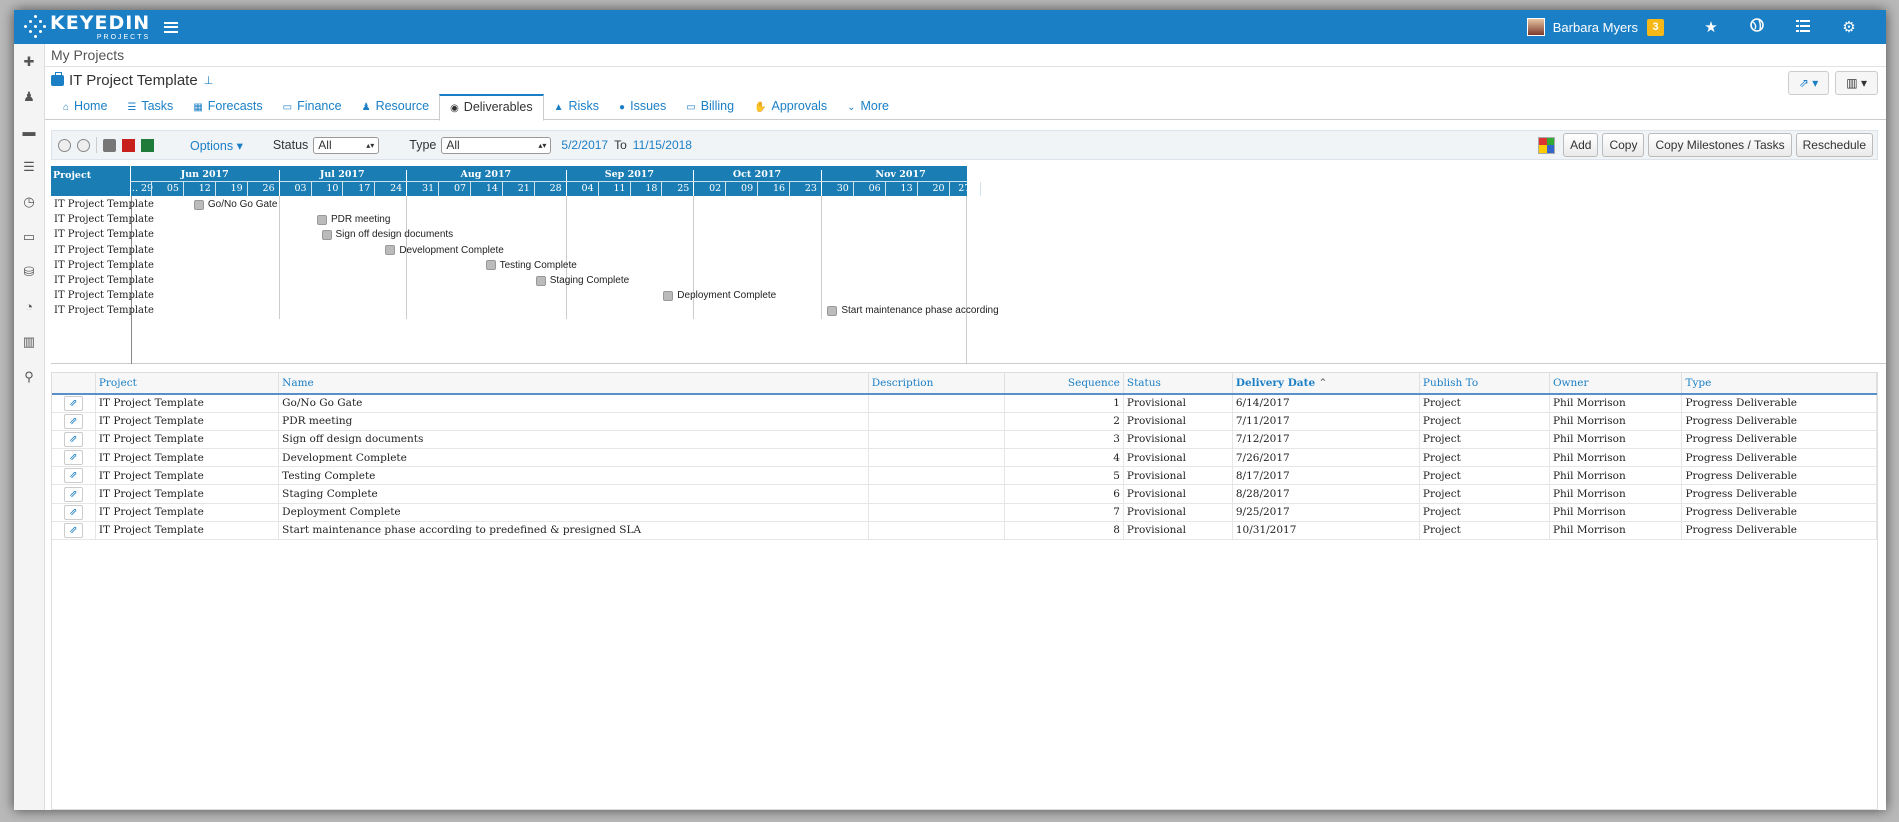 This screenshot has height=822, width=1899. Describe the element at coordinates (29, 166) in the screenshot. I see `sliders-icon: ☰` at that location.